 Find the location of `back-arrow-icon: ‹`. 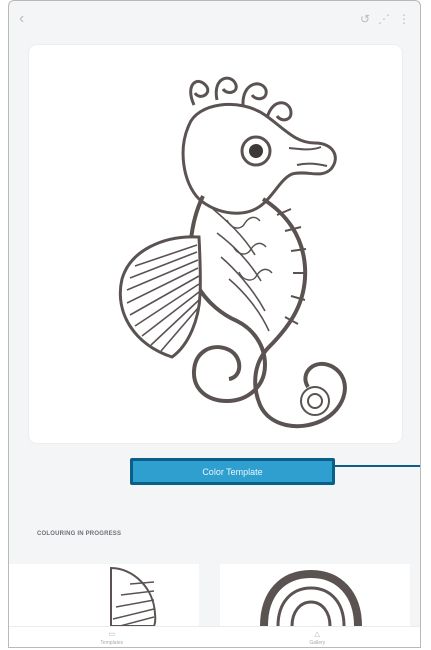

back-arrow-icon: ‹ is located at coordinates (21, 19).